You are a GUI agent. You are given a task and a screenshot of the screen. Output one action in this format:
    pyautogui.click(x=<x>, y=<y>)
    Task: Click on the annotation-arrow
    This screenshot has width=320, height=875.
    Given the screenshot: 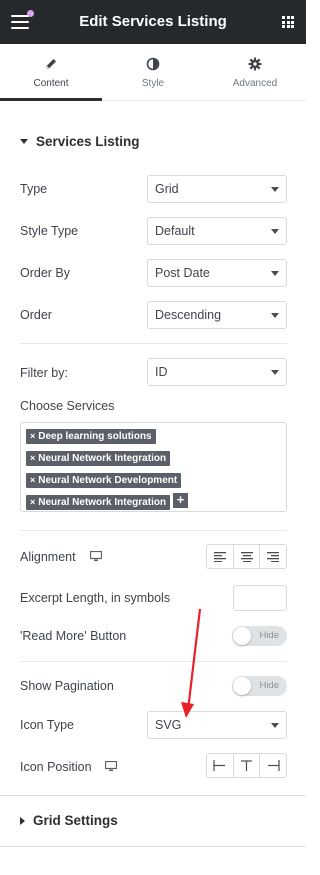 What is the action you would take?
    pyautogui.click(x=191, y=663)
    